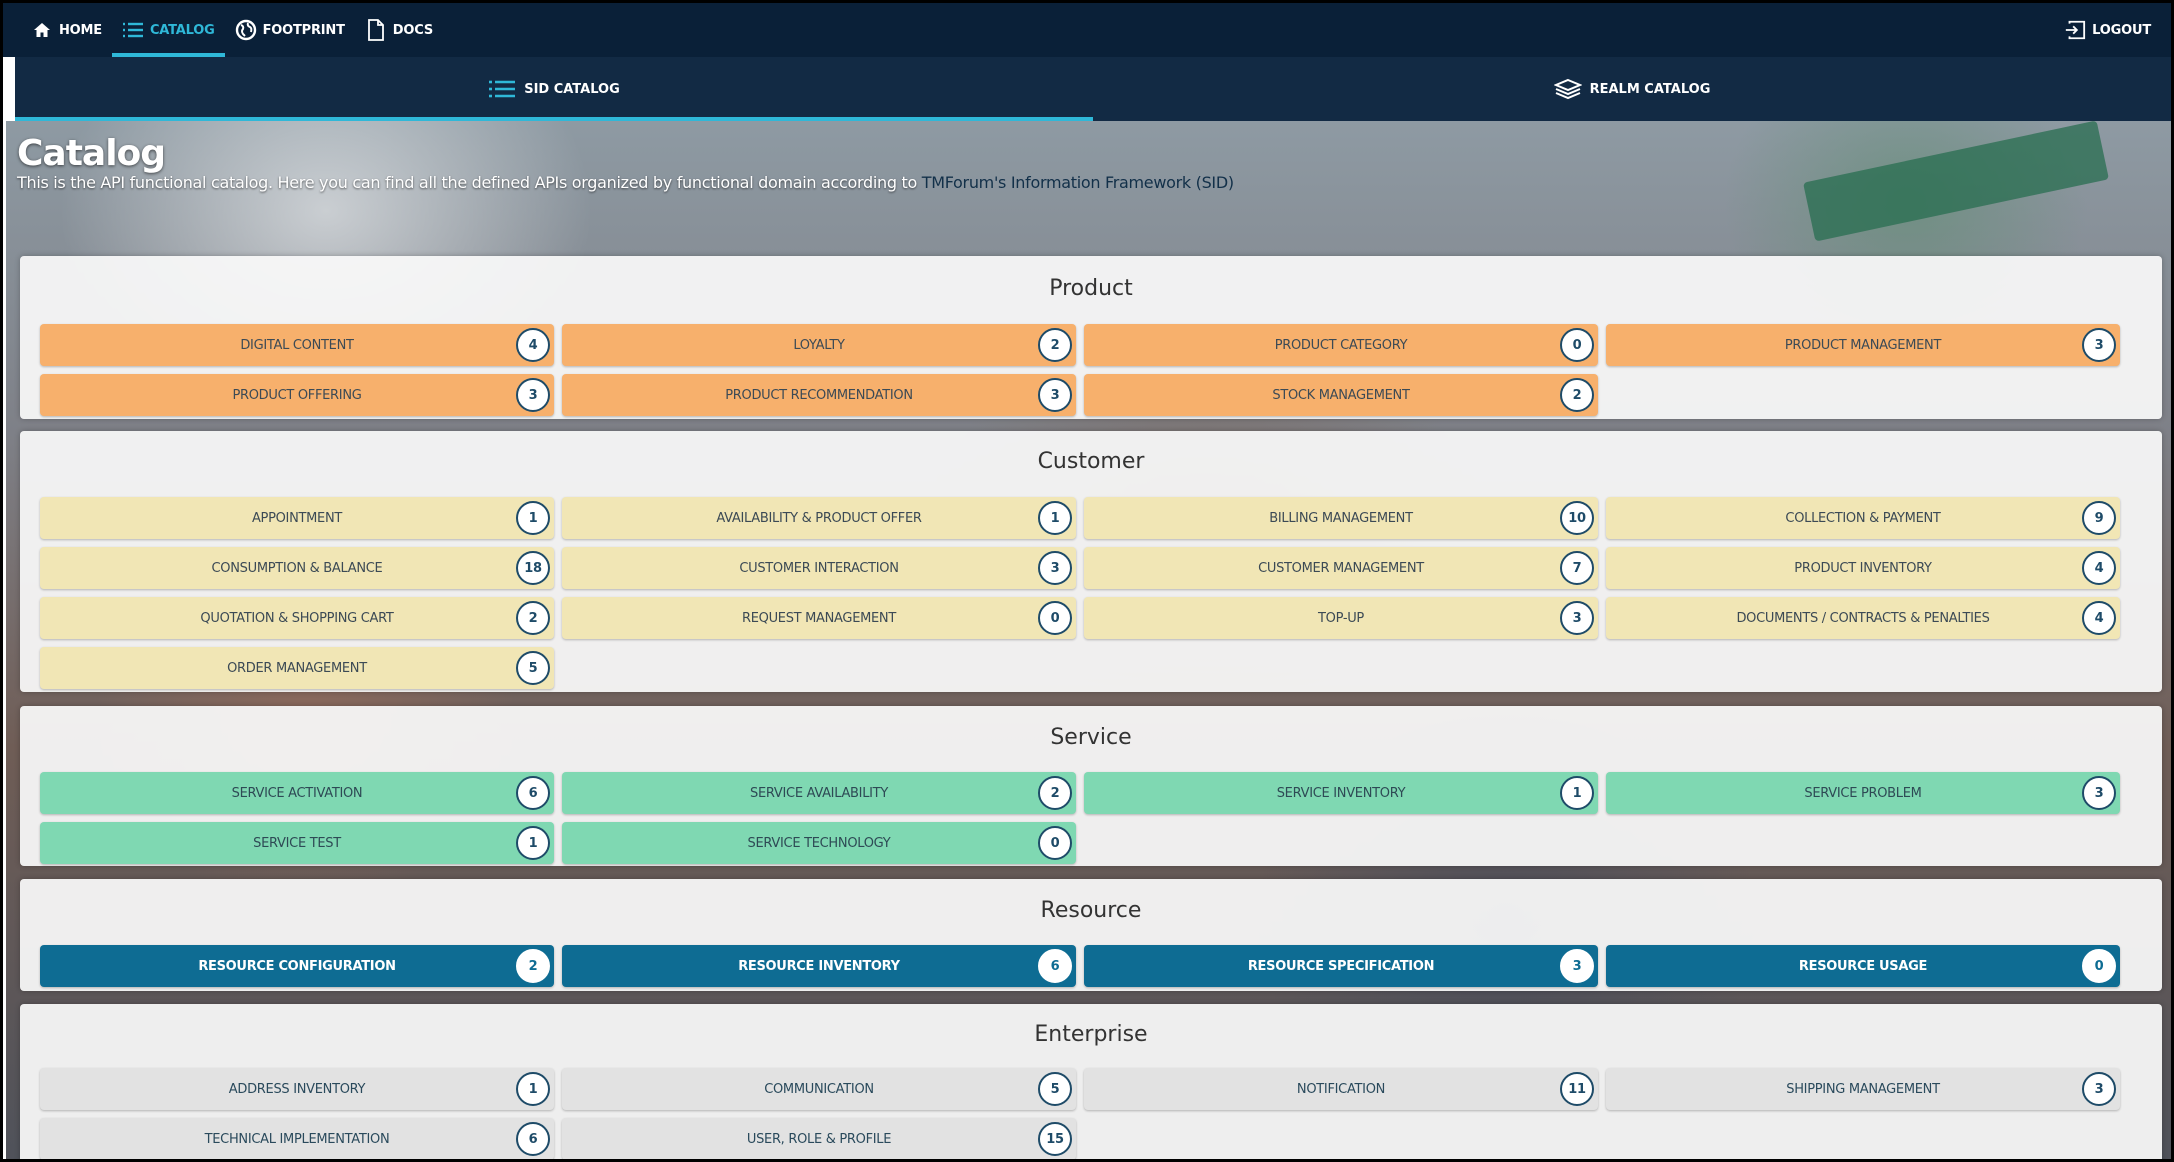 The image size is (2174, 1162). What do you see at coordinates (819, 966) in the screenshot?
I see `catalog-card: RESOURCE INVENTORY 6` at bounding box center [819, 966].